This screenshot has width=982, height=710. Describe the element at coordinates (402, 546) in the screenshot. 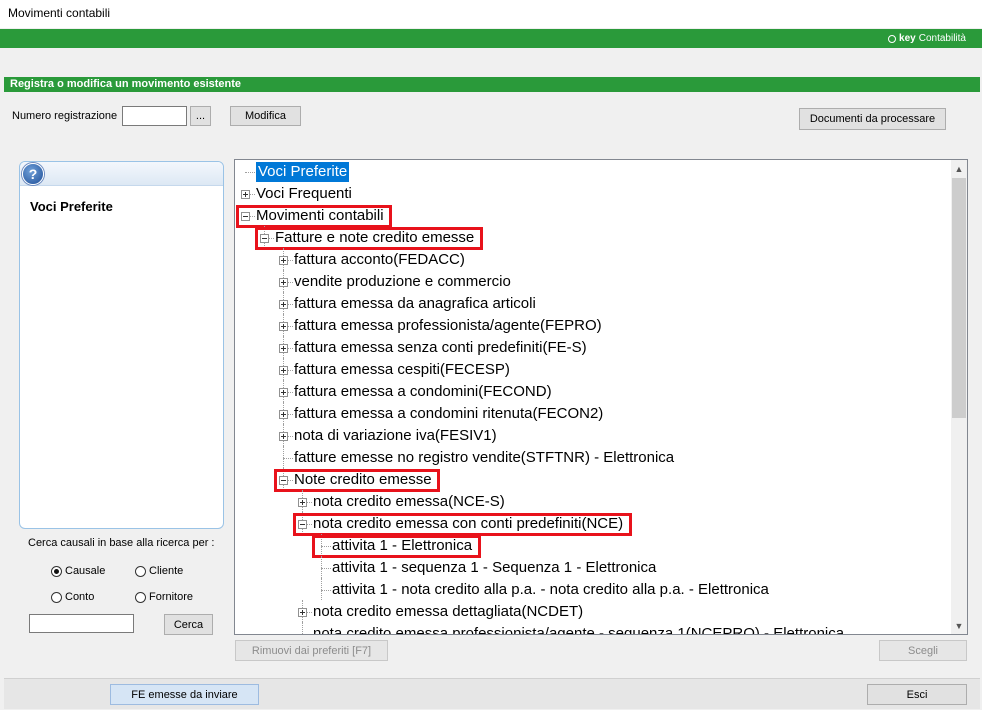

I see `tree-node: attivita 1 - Elettronica` at that location.